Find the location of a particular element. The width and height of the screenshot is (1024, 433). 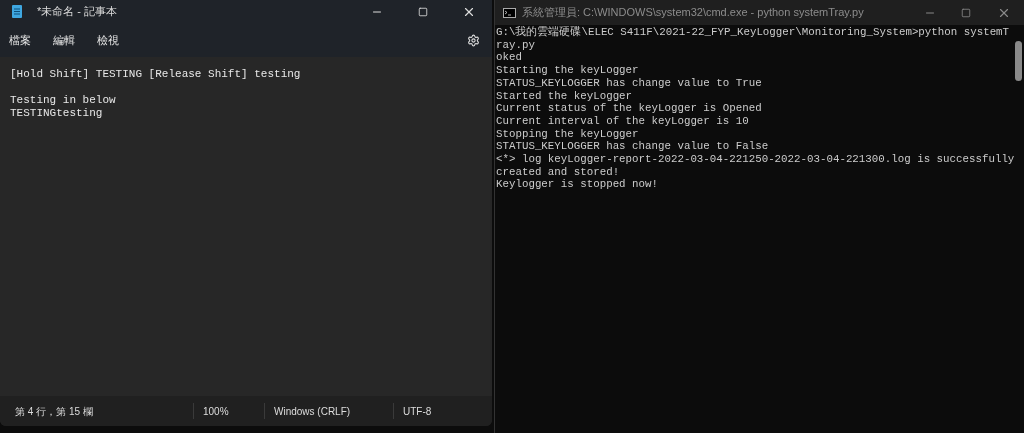

console-line: Stopping the keyLogger is located at coordinates (567, 134).